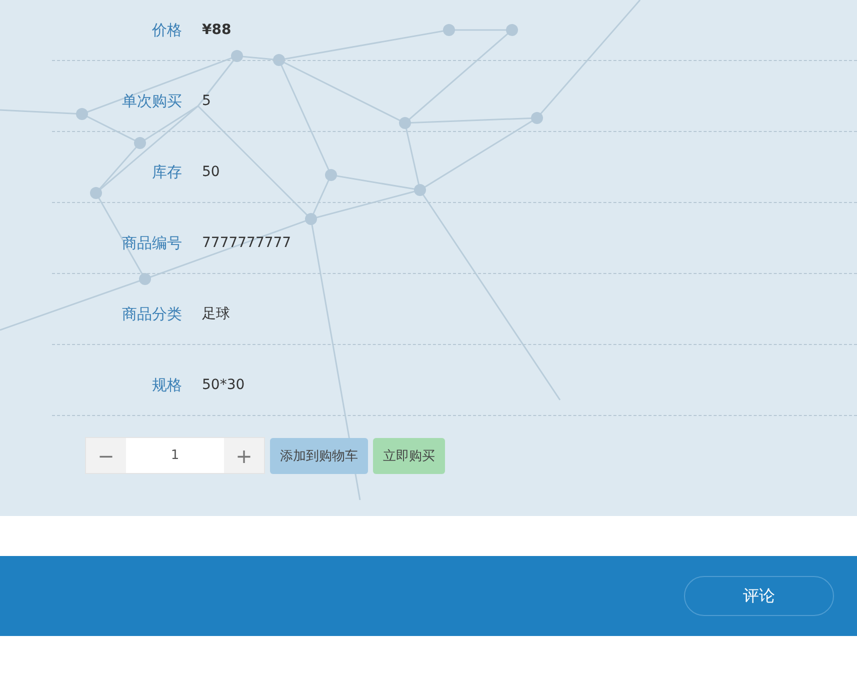  What do you see at coordinates (166, 385) in the screenshot?
I see `field-label: 规格` at bounding box center [166, 385].